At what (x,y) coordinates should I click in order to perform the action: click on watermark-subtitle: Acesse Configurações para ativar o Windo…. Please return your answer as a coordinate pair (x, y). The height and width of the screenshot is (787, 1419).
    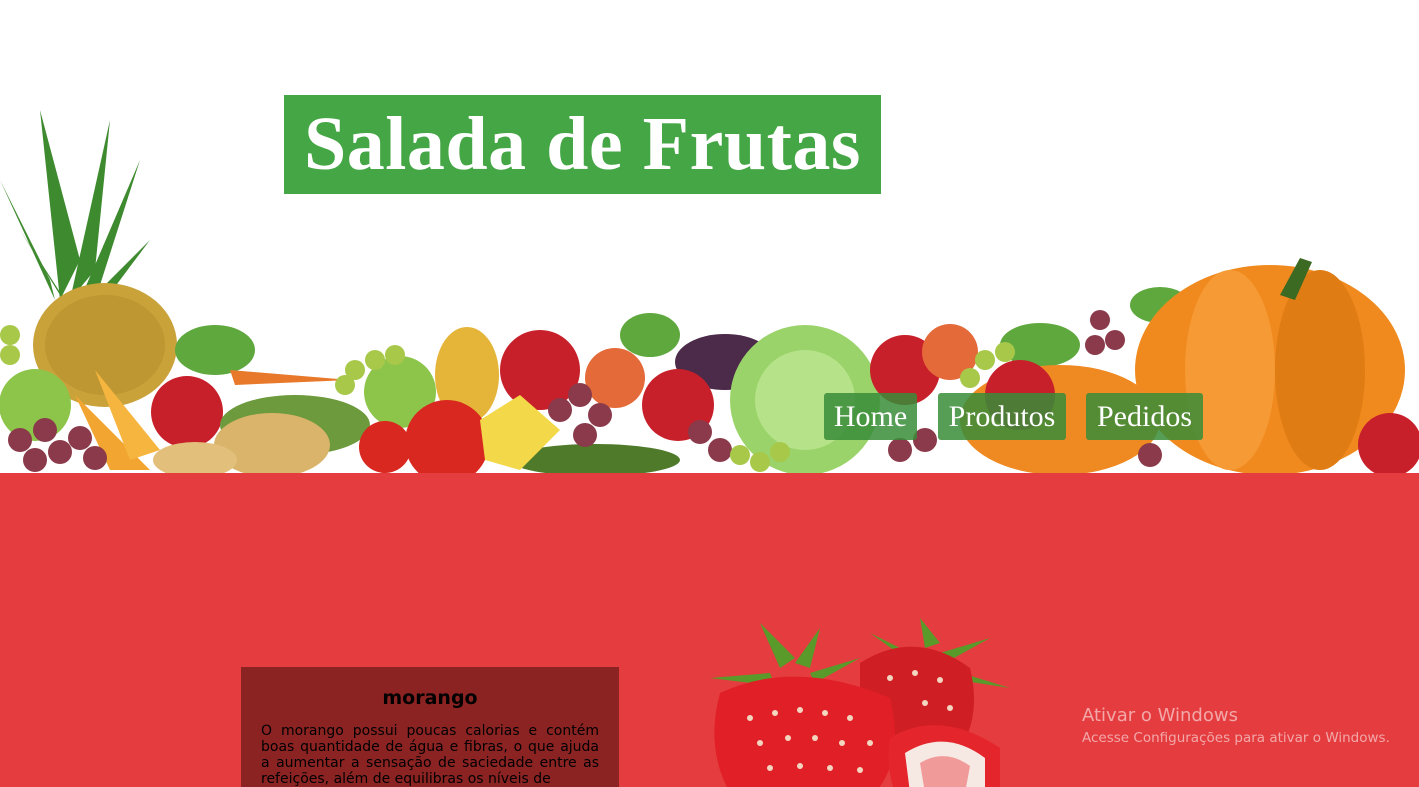
    Looking at the image, I should click on (1236, 738).